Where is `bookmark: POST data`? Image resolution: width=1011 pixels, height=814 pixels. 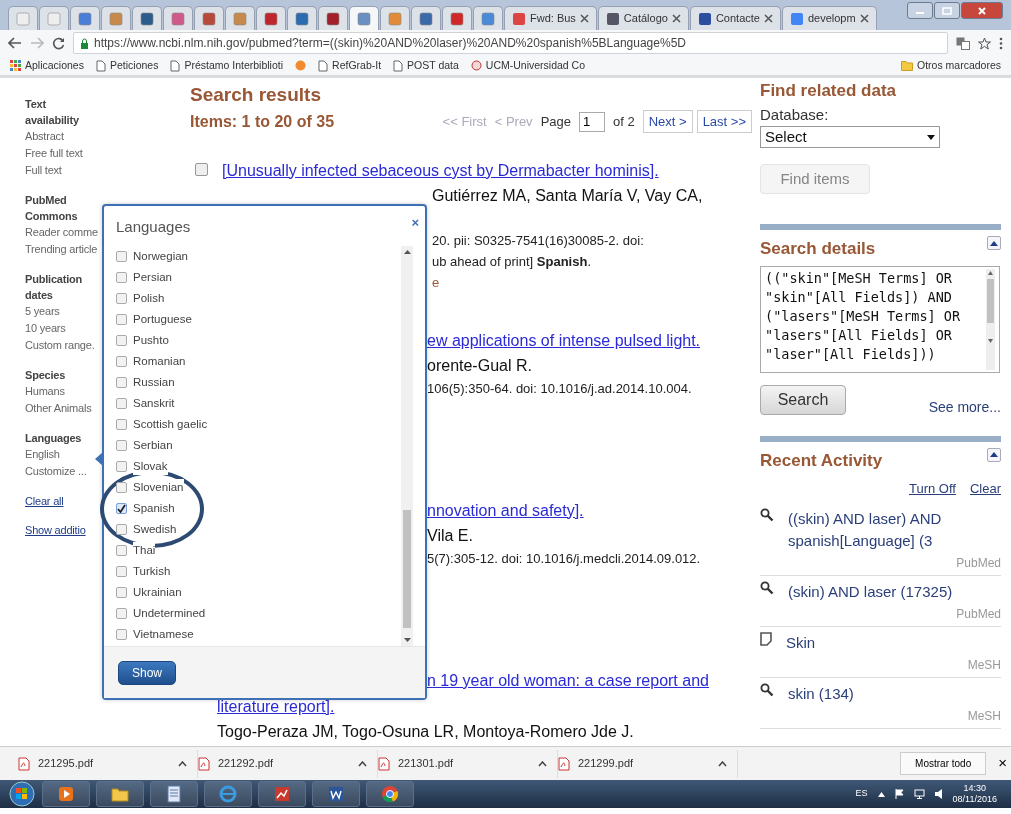 bookmark: POST data is located at coordinates (426, 65).